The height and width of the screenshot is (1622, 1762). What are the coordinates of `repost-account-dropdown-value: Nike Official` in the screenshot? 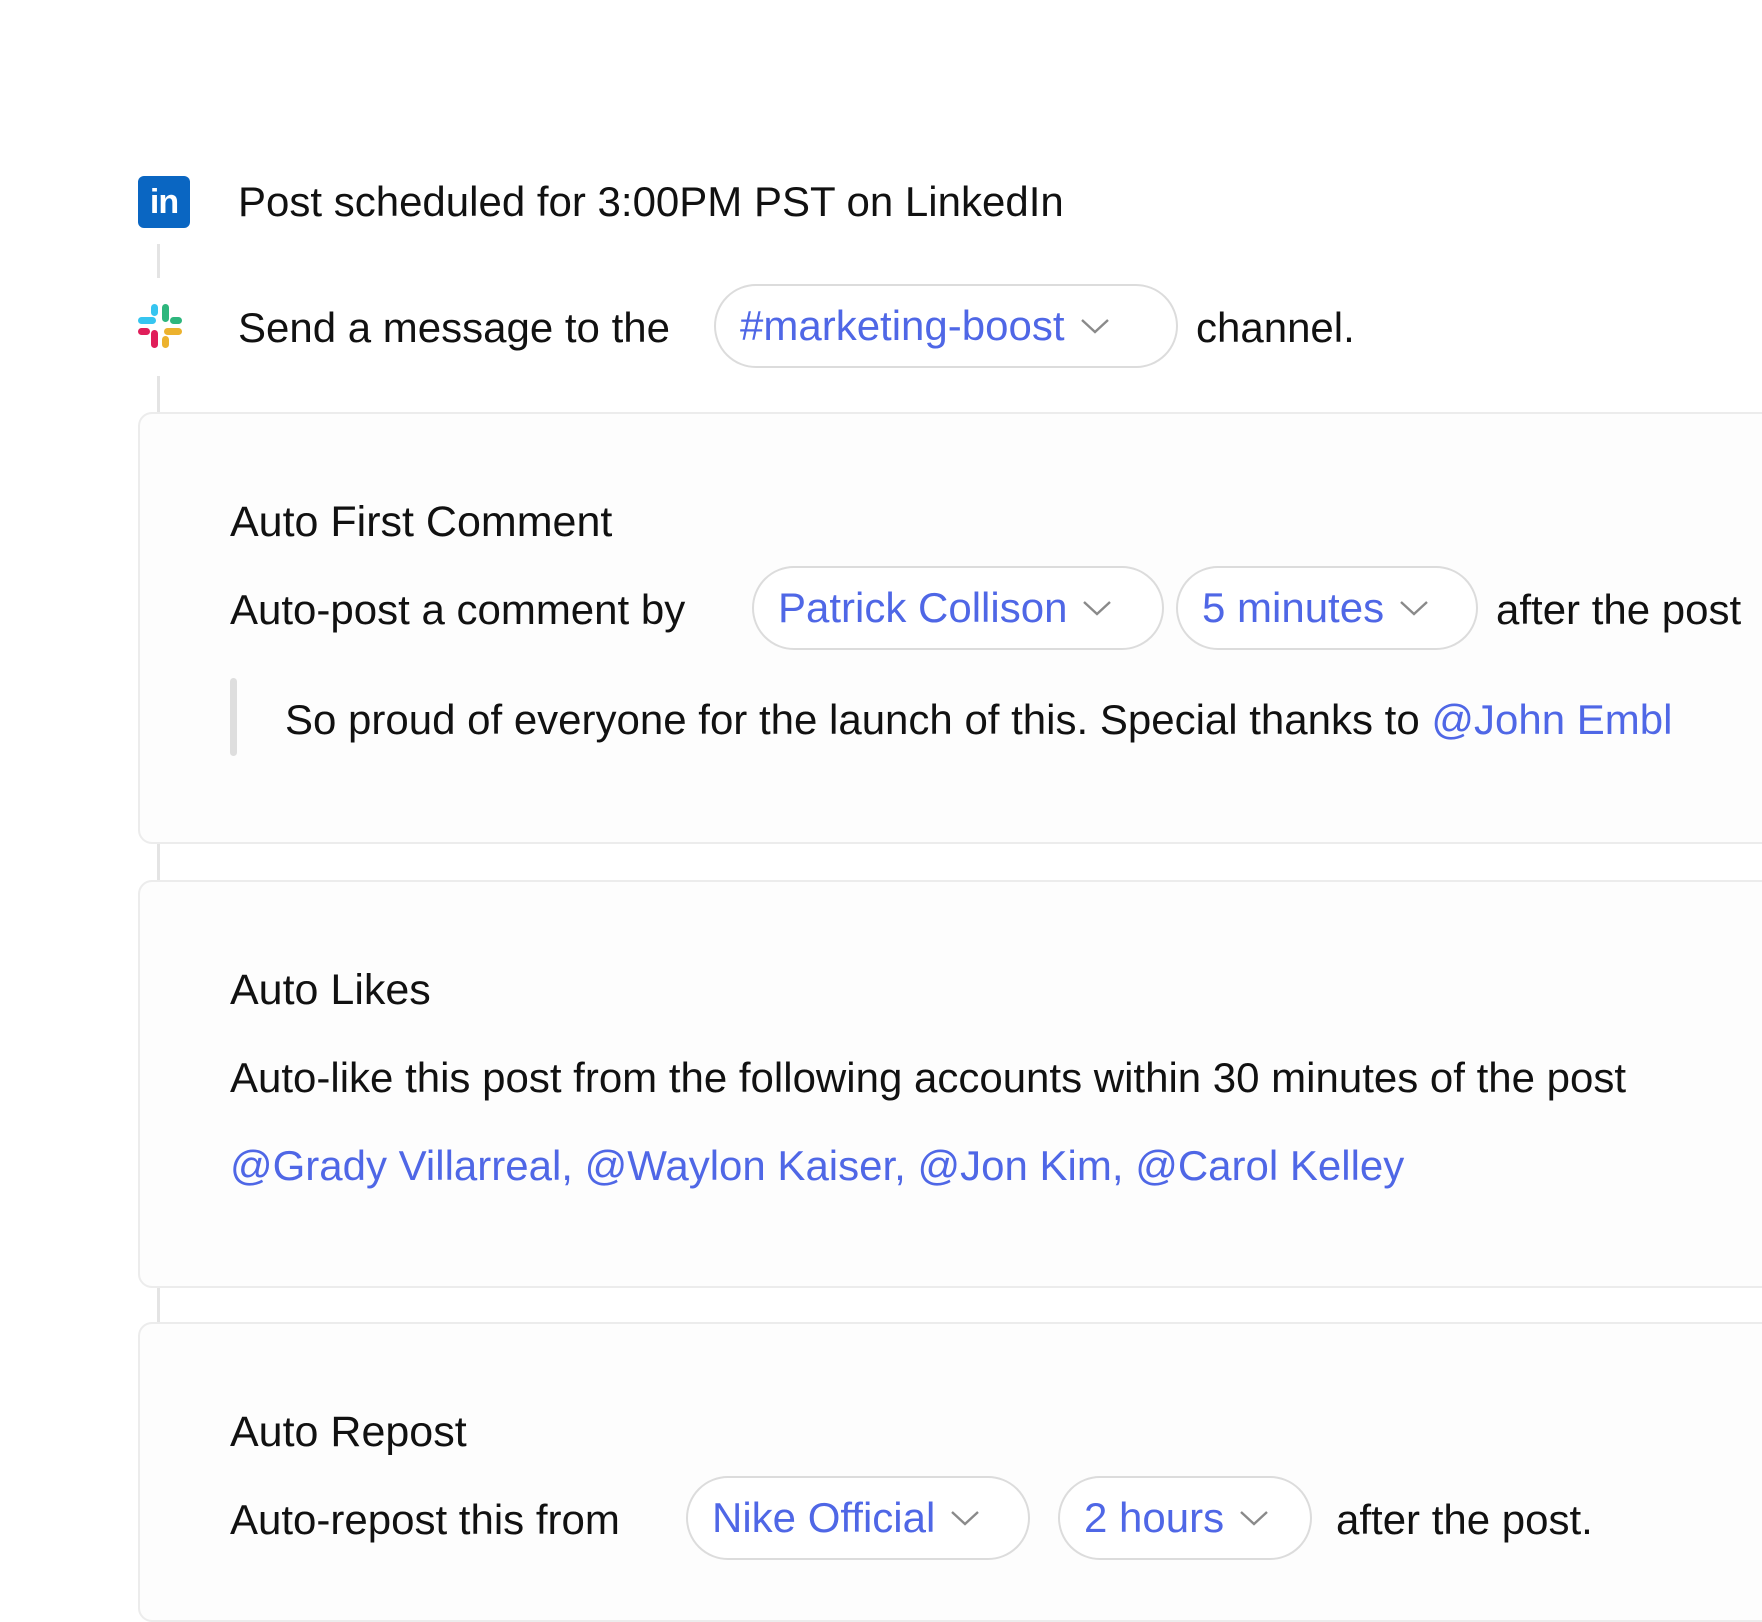 It's located at (824, 1517).